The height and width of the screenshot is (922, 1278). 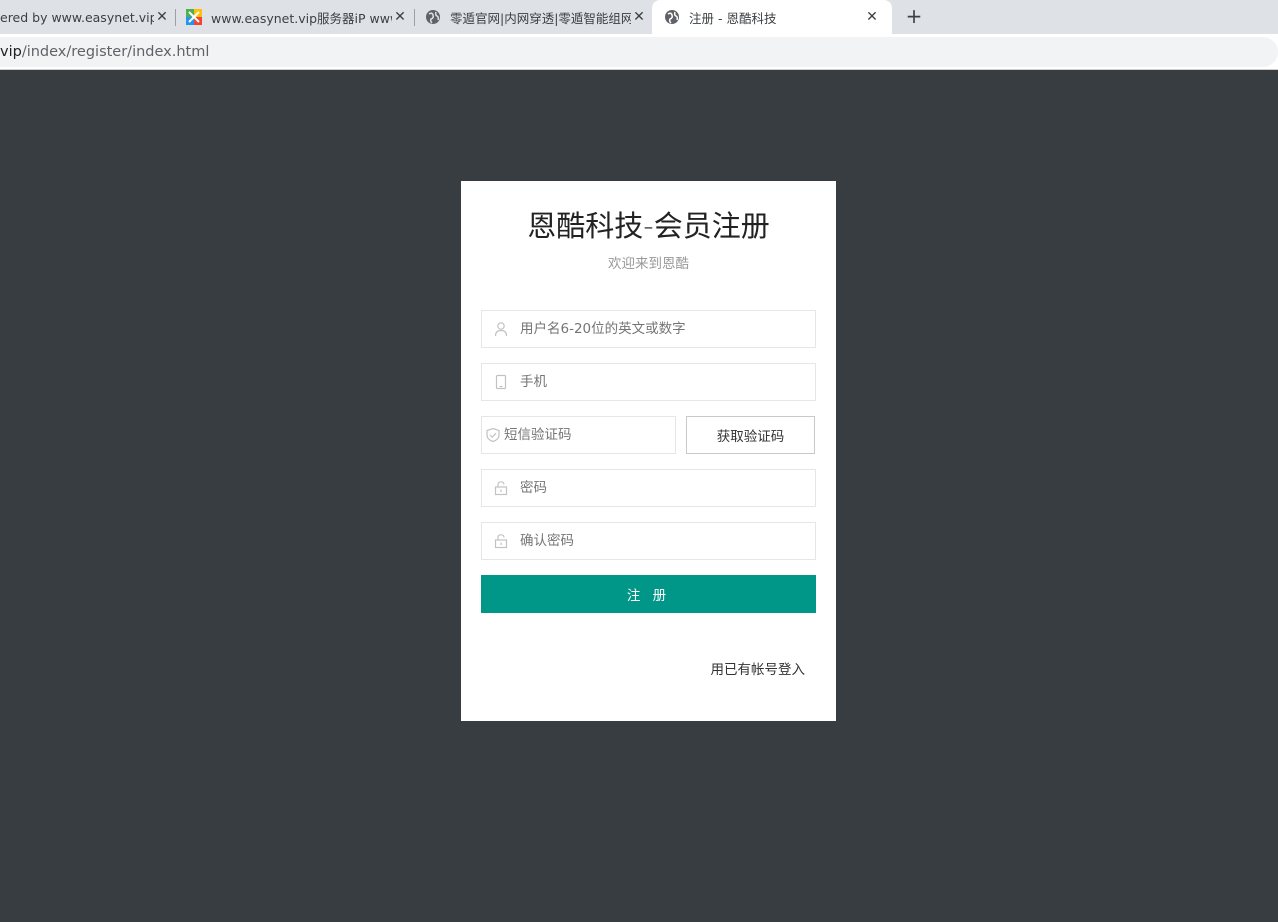 I want to click on url-field: vip/index/register/index.html, so click(x=639, y=52).